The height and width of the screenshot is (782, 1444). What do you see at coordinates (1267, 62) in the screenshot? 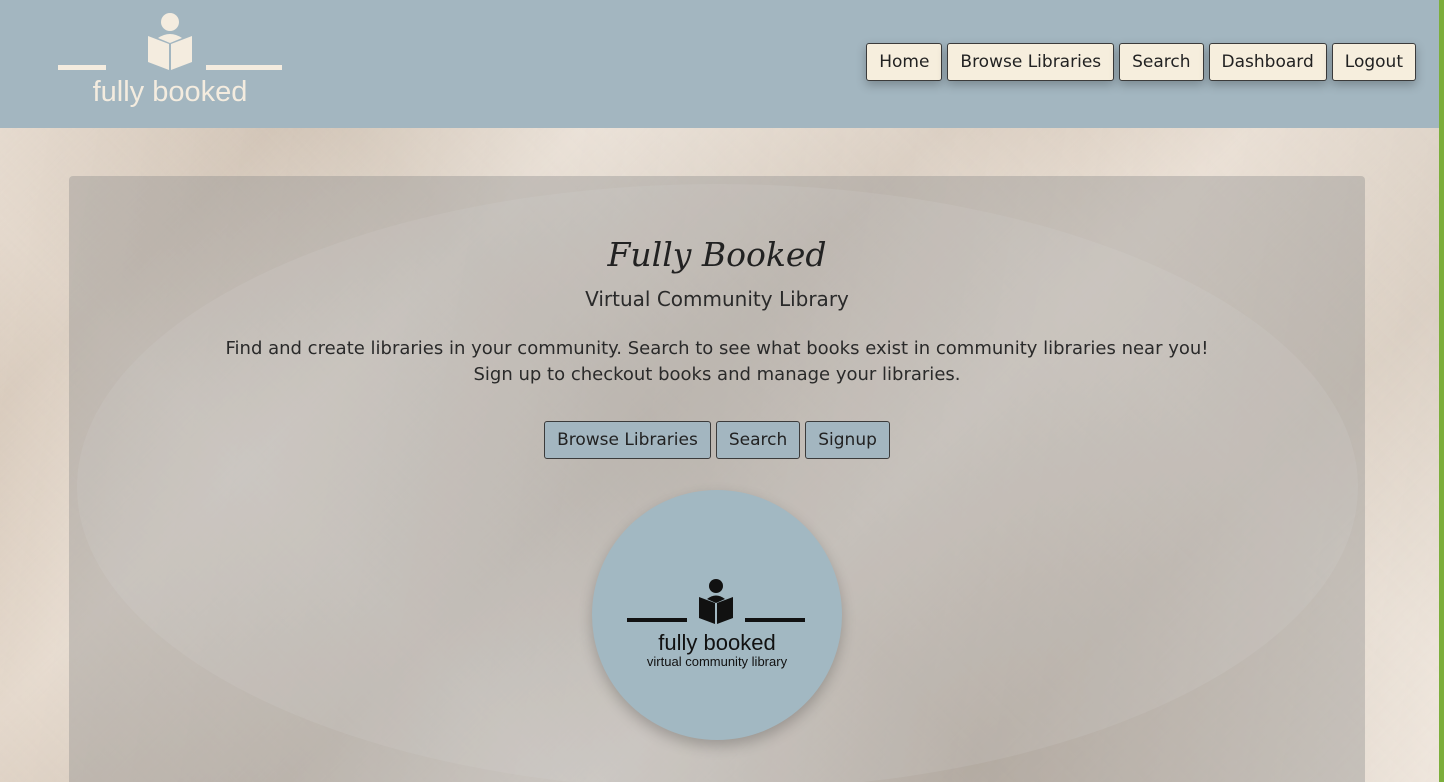
I see `nav-dashboard-button: Dashboard` at bounding box center [1267, 62].